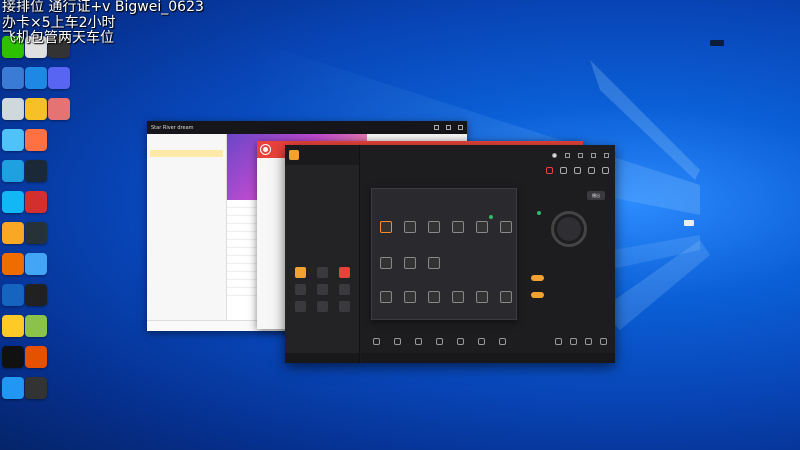  Describe the element at coordinates (13, 388) in the screenshot. I see `app-icon-shield` at that location.